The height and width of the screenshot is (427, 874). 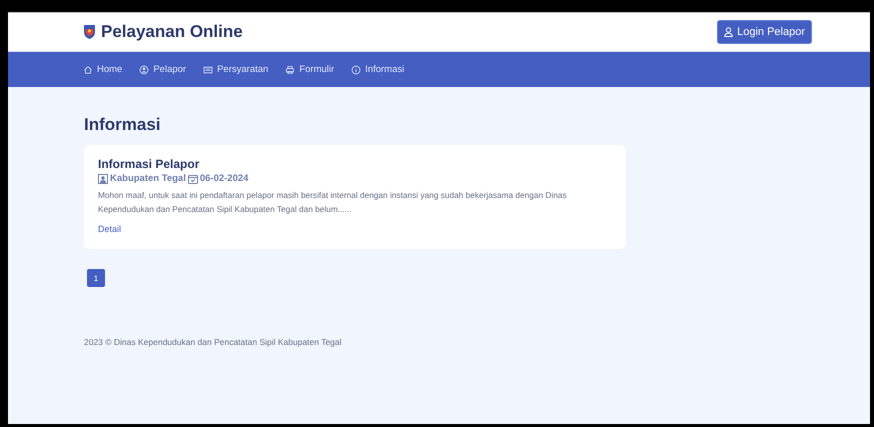 What do you see at coordinates (89, 32) in the screenshot?
I see `crest-logo` at bounding box center [89, 32].